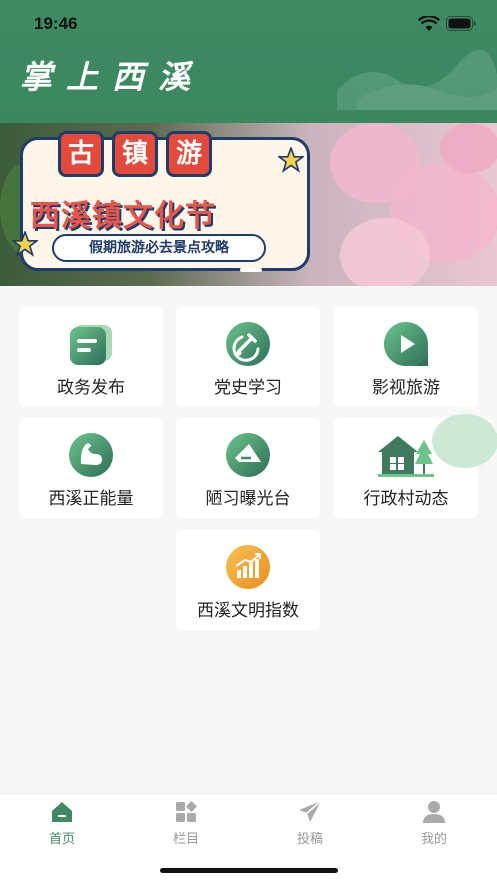 The width and height of the screenshot is (497, 883). What do you see at coordinates (406, 456) in the screenshot?
I see `village-house-icon` at bounding box center [406, 456].